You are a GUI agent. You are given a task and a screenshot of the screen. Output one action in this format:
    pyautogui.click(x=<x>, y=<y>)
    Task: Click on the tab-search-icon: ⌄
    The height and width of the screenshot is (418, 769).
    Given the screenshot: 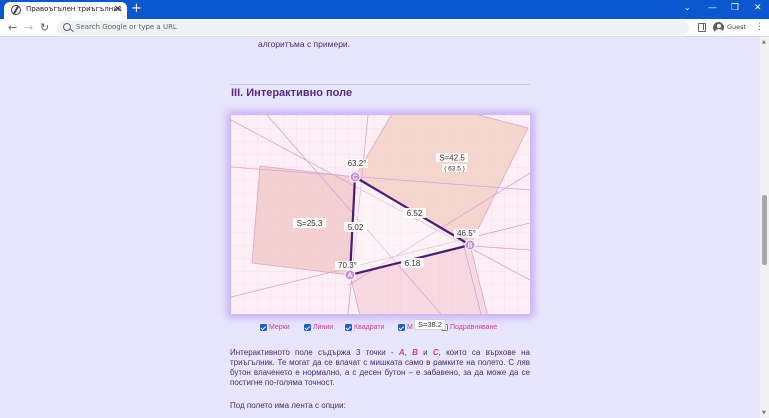 What is the action you would take?
    pyautogui.click(x=687, y=8)
    